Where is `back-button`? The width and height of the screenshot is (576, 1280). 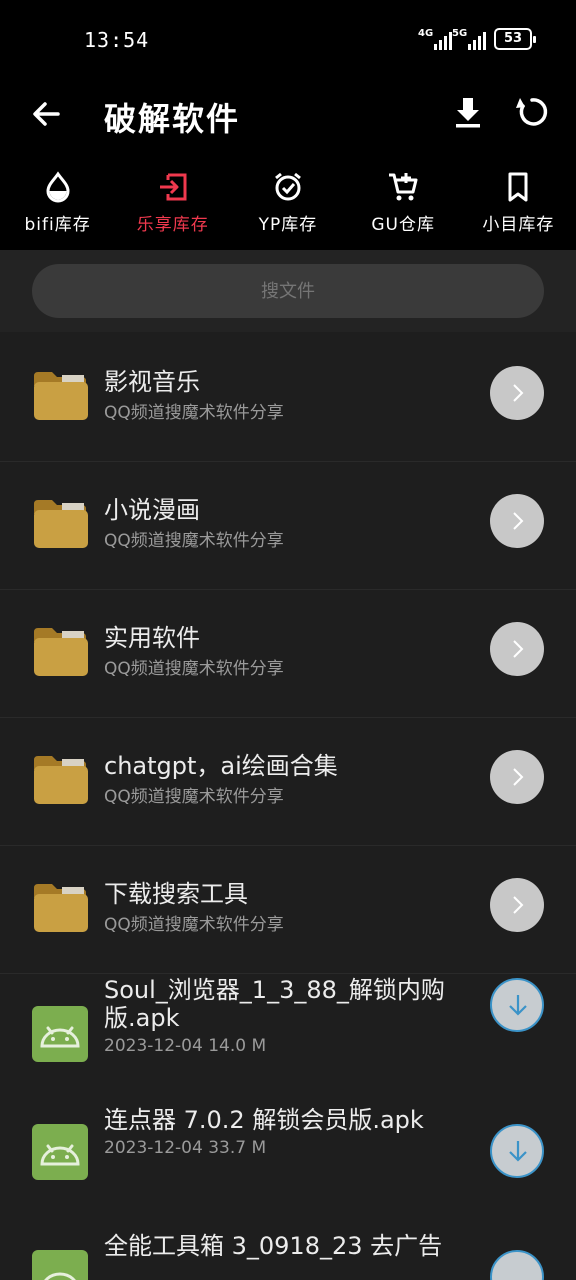
back-button is located at coordinates (46, 114).